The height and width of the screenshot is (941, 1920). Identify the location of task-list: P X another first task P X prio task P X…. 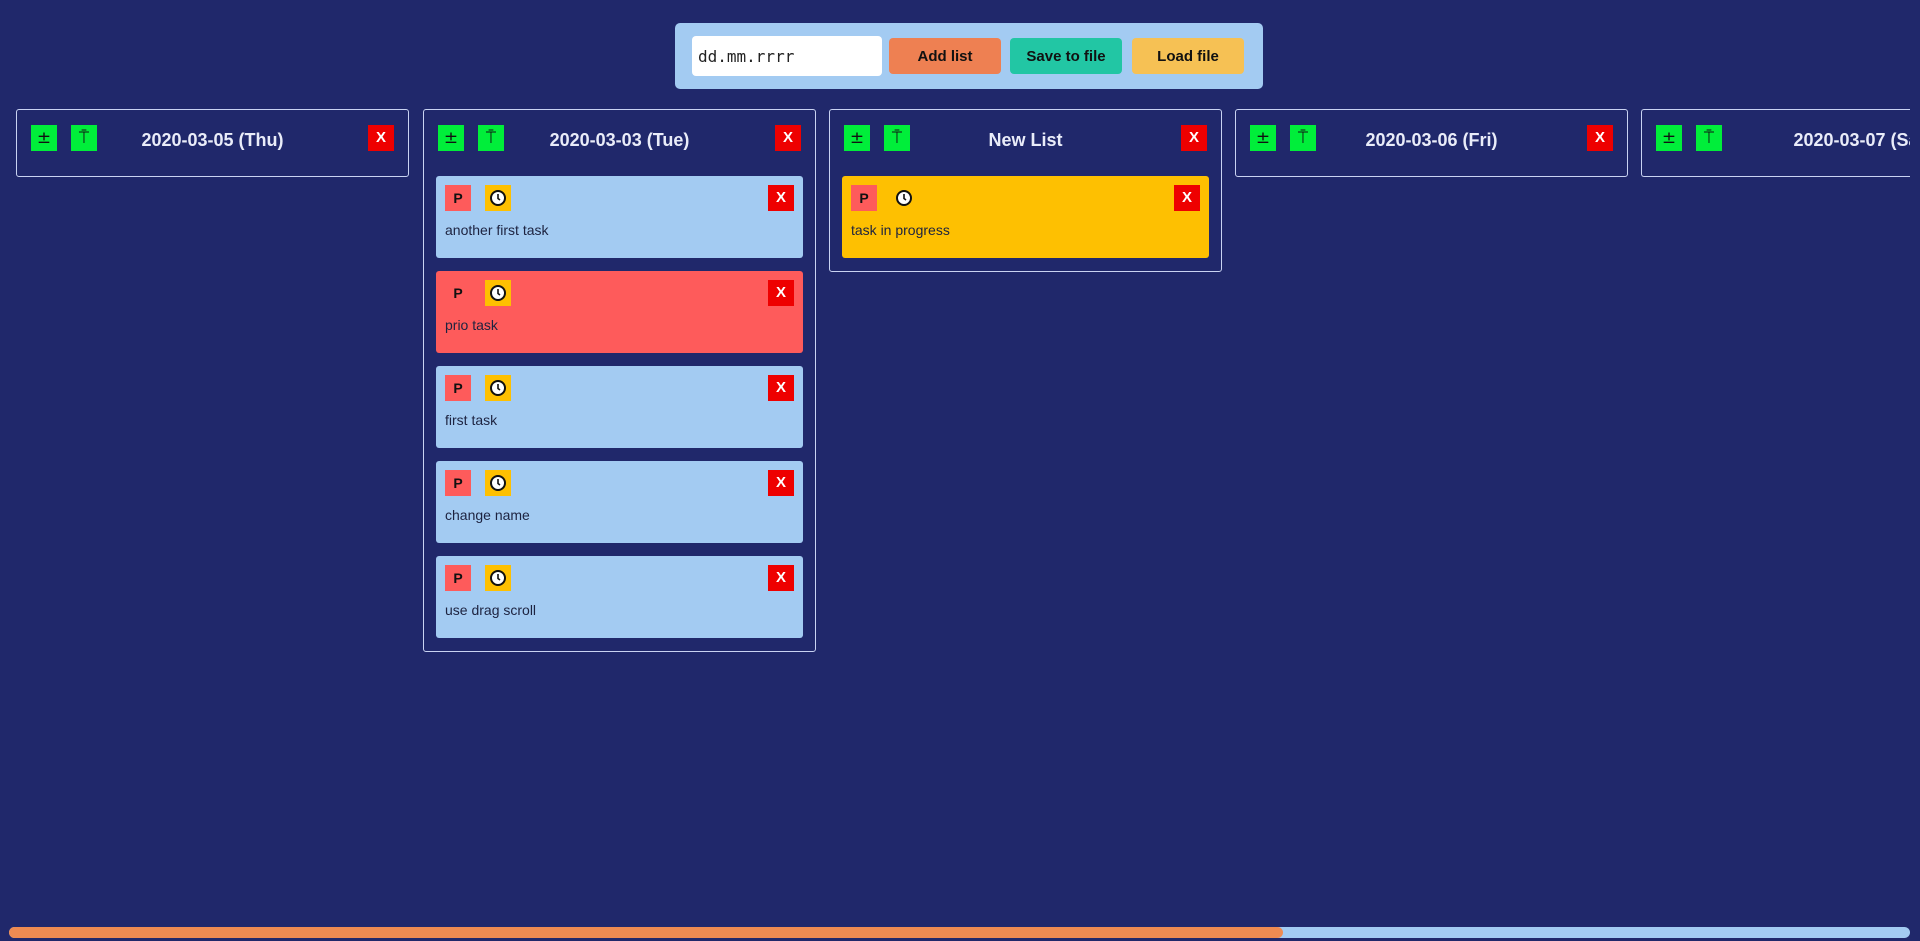
(619, 407).